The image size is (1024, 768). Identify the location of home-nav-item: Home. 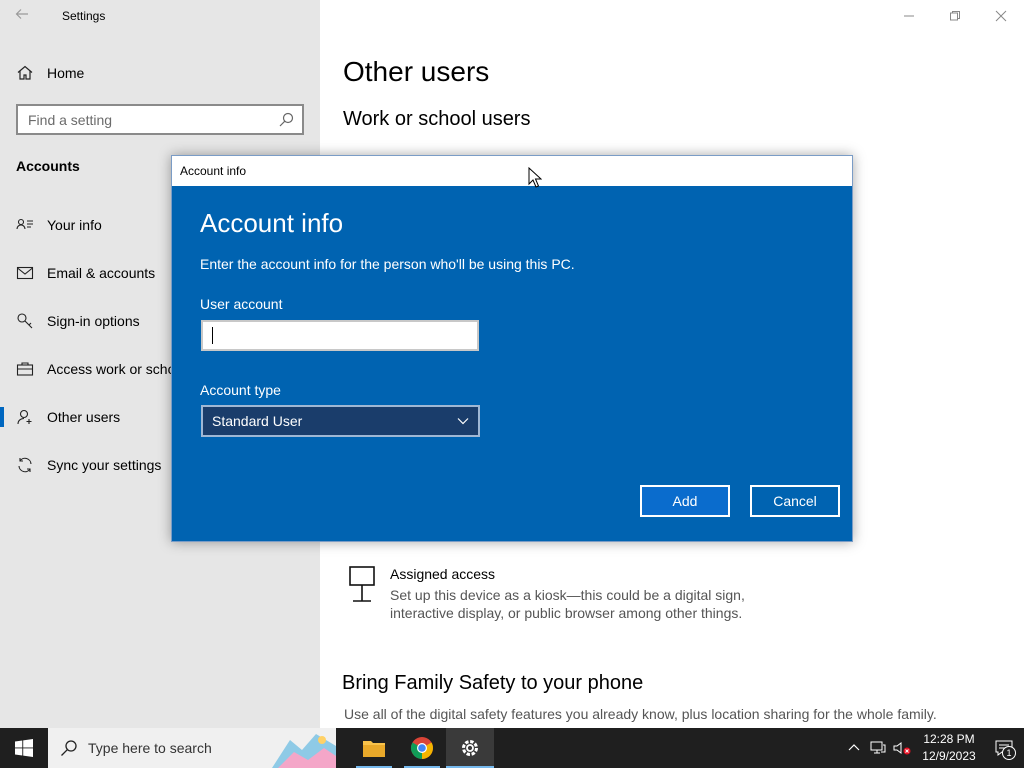
(50, 73).